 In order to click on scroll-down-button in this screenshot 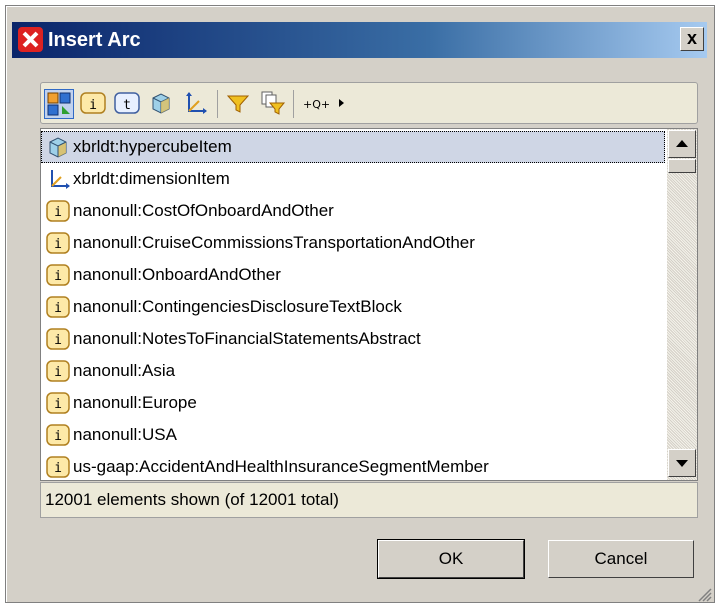, I will do `click(682, 463)`.